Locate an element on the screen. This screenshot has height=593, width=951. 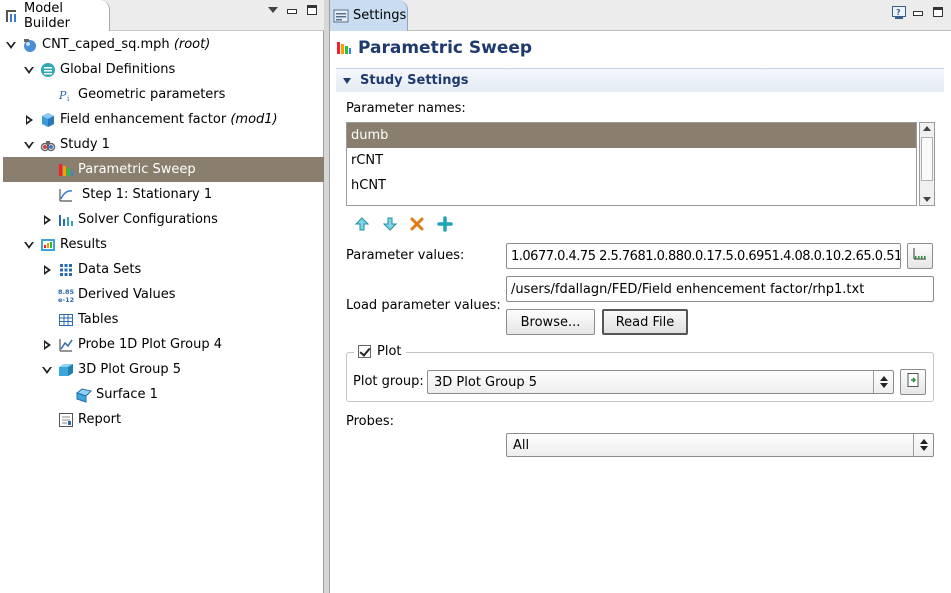
study-icon is located at coordinates (48, 145).